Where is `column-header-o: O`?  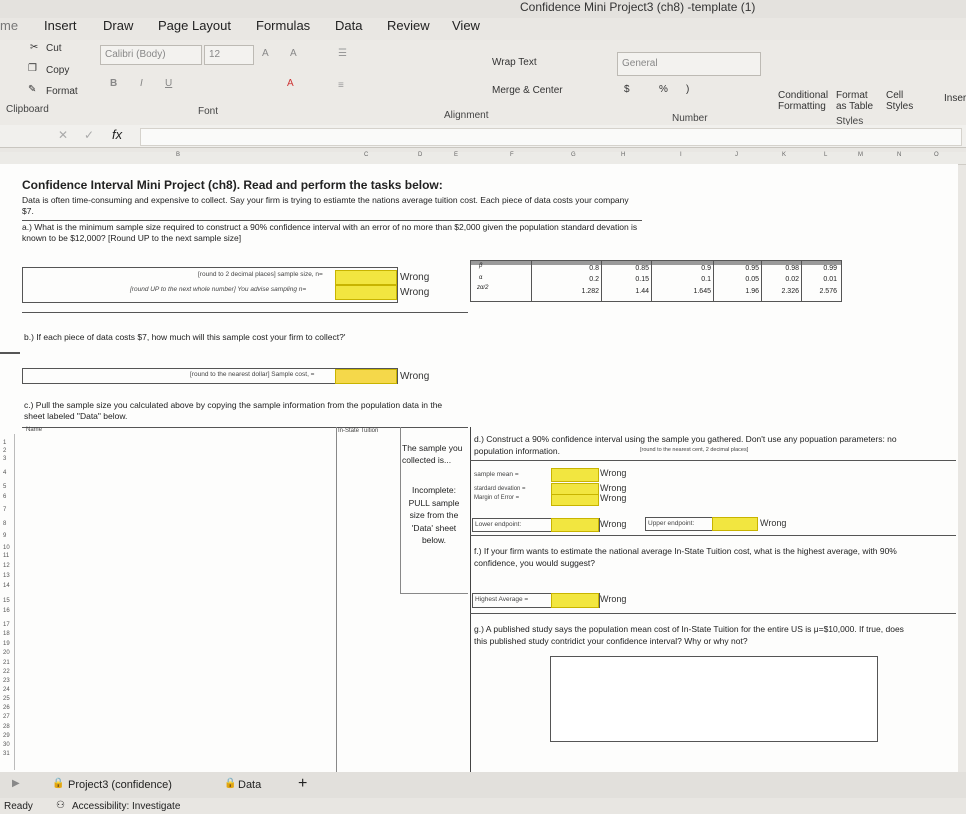 column-header-o: O is located at coordinates (936, 155).